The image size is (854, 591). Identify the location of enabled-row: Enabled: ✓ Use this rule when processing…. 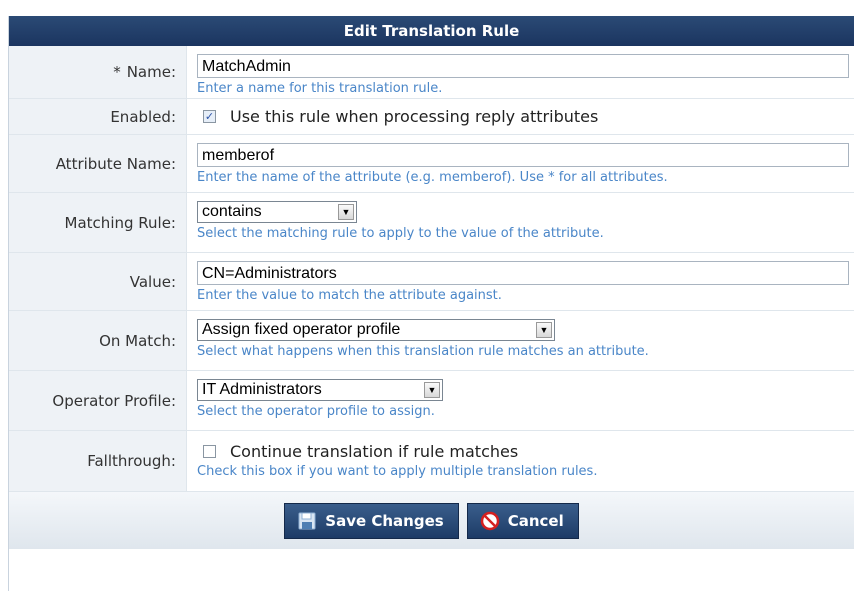
(431, 117).